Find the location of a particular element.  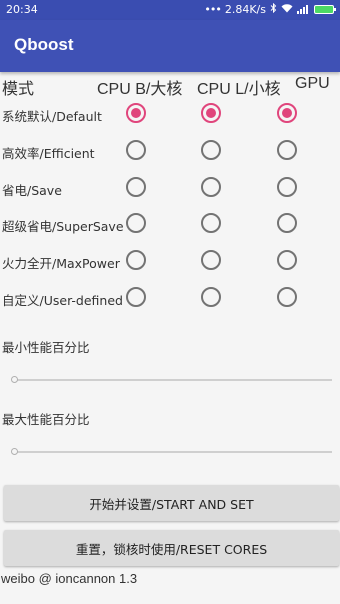

row-label-user-defined: 自定义/User-defined is located at coordinates (62, 300).